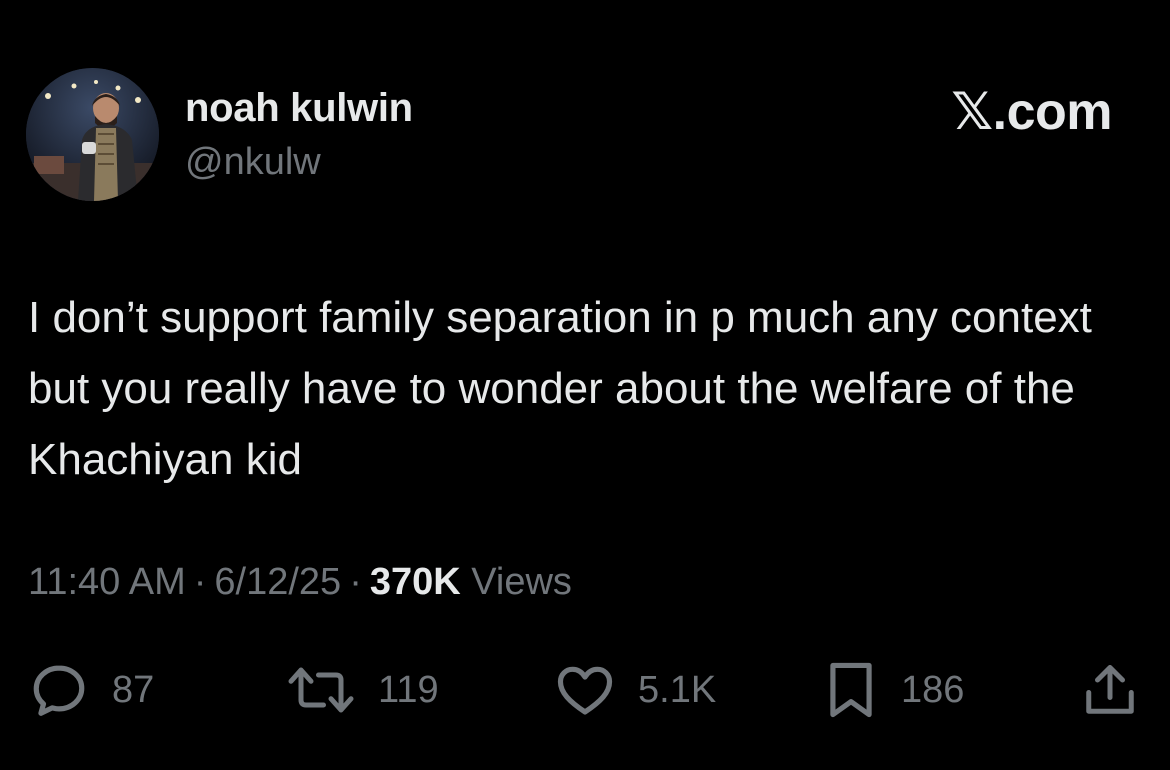 This screenshot has width=1170, height=770. I want to click on like-button: 5.1K, so click(635, 690).